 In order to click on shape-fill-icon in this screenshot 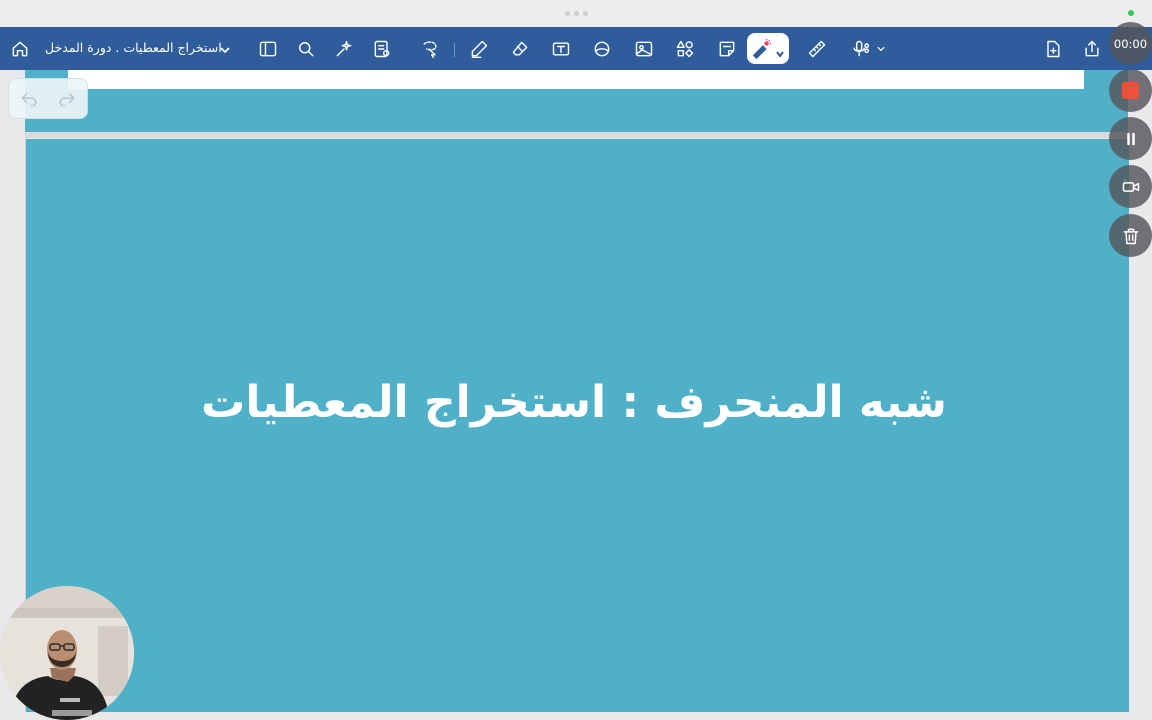, I will do `click(602, 49)`.